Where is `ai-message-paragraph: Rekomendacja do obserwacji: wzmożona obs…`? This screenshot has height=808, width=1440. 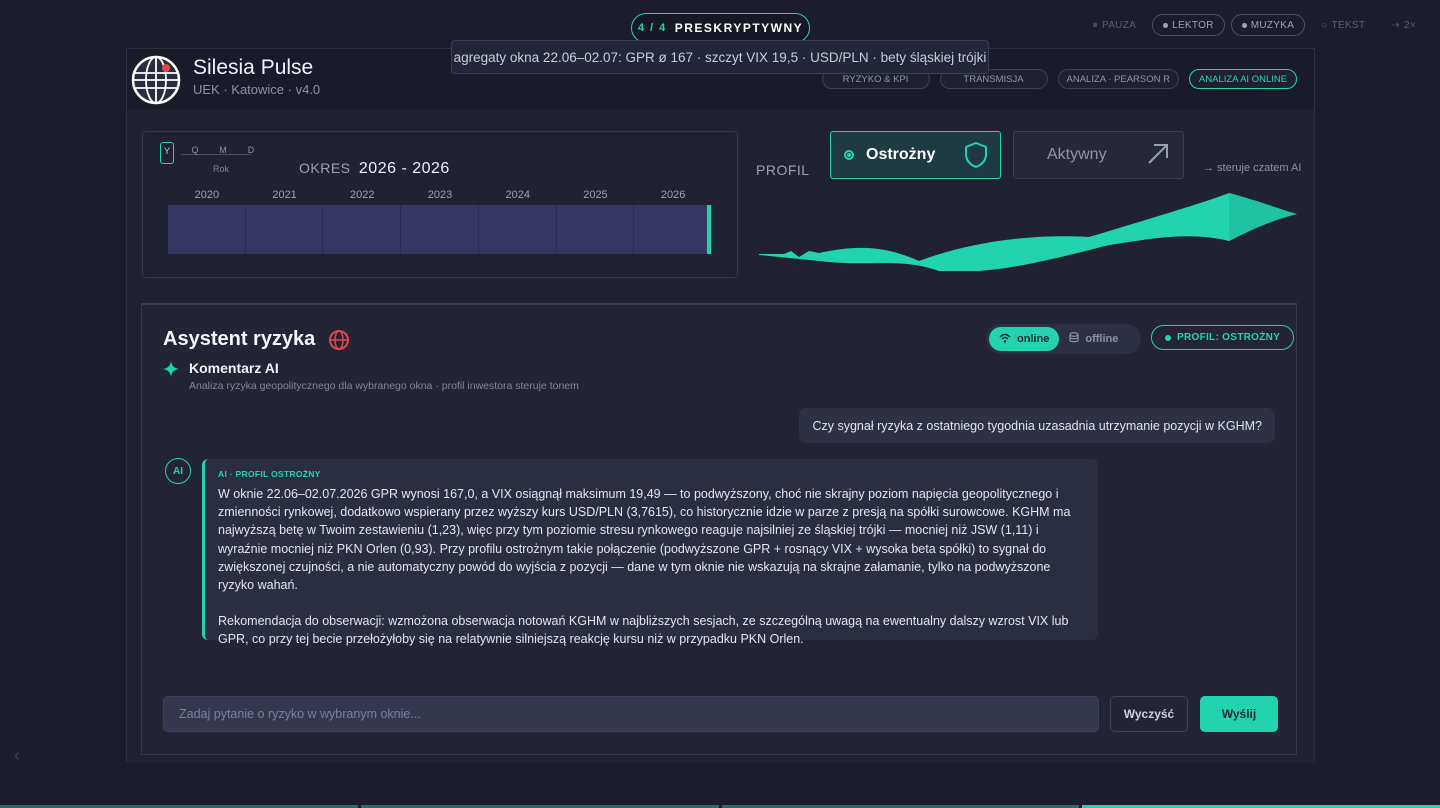 ai-message-paragraph: Rekomendacja do obserwacji: wzmożona obs… is located at coordinates (643, 630).